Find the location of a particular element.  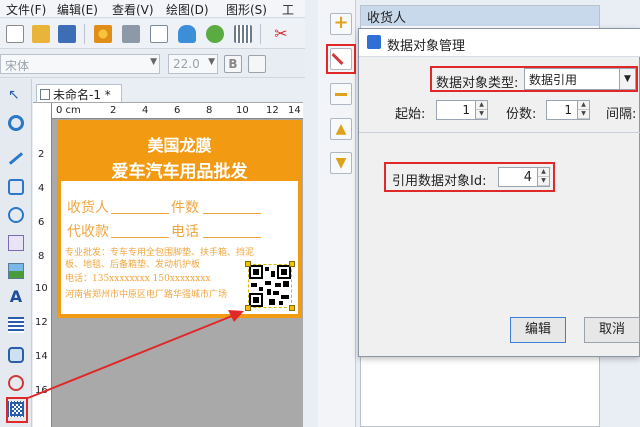

type-select-highlight is located at coordinates (534, 79).